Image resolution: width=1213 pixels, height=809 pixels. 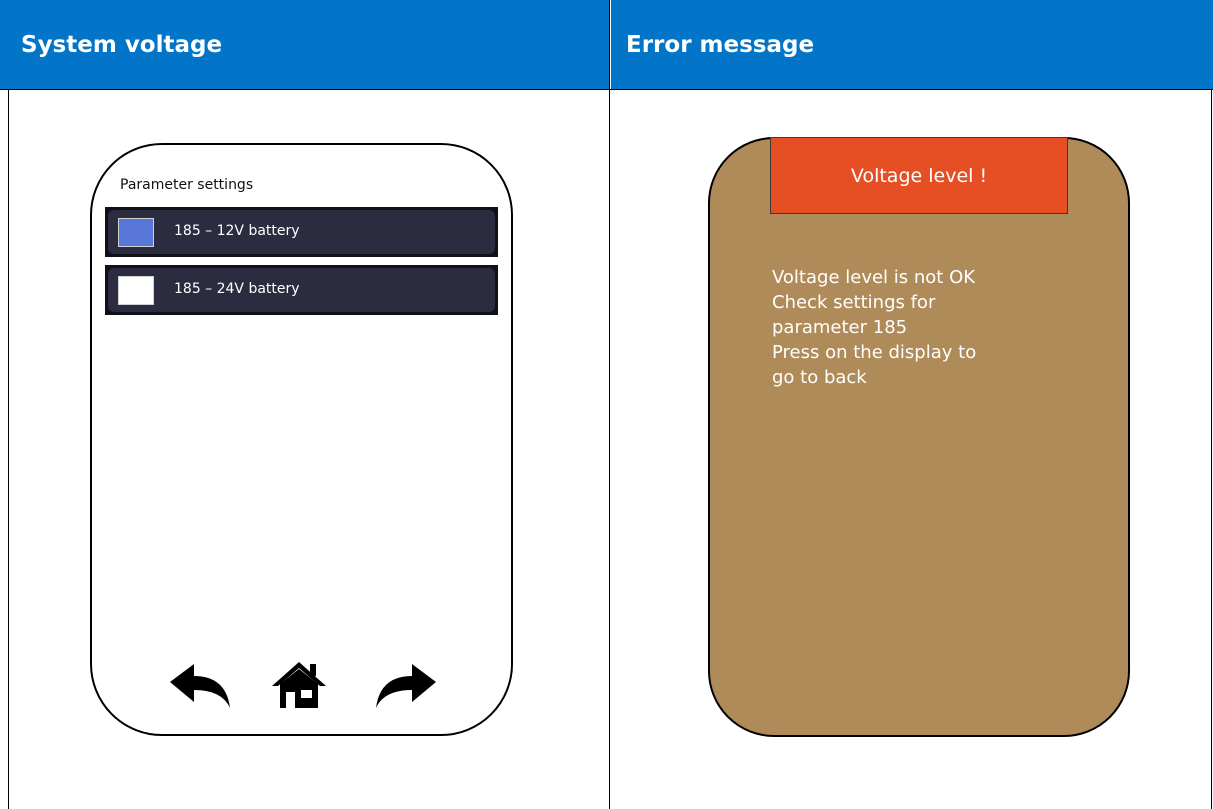 What do you see at coordinates (8, 449) in the screenshot?
I see `table-left-border` at bounding box center [8, 449].